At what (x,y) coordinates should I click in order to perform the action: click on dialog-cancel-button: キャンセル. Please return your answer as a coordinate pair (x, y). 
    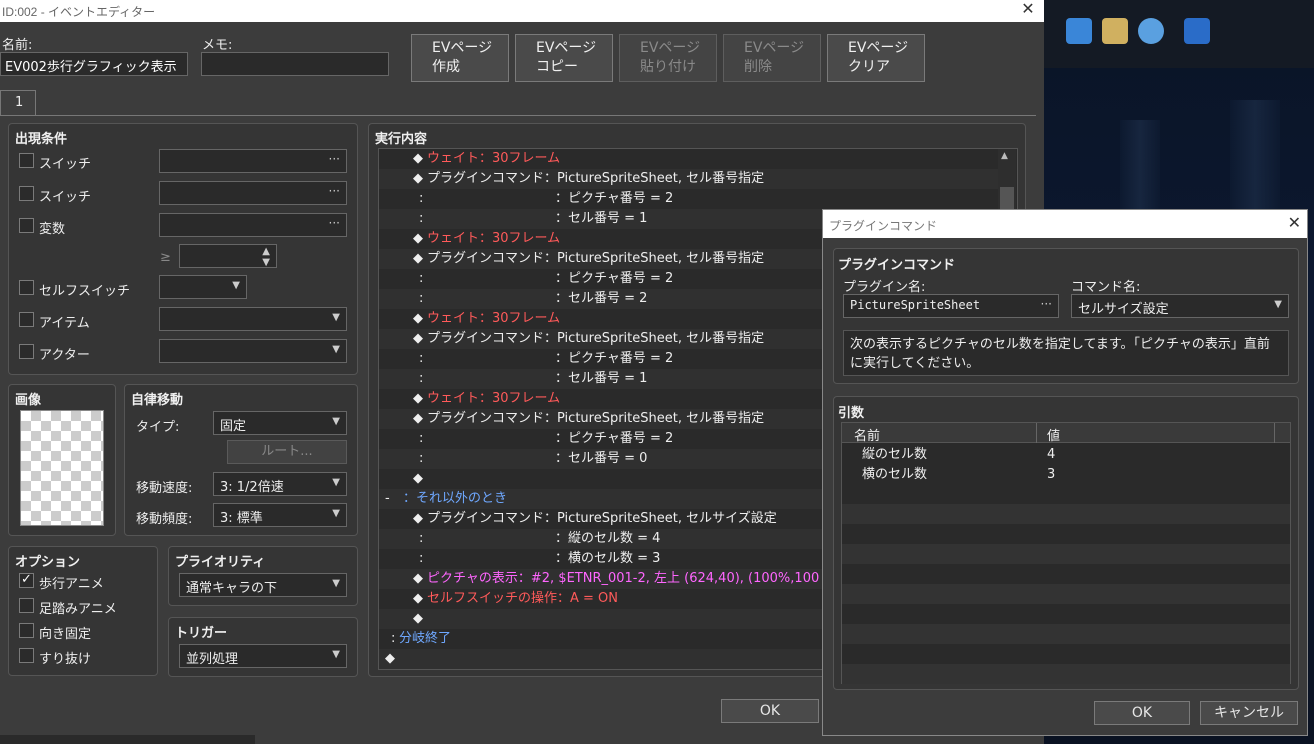
    Looking at the image, I should click on (1249, 713).